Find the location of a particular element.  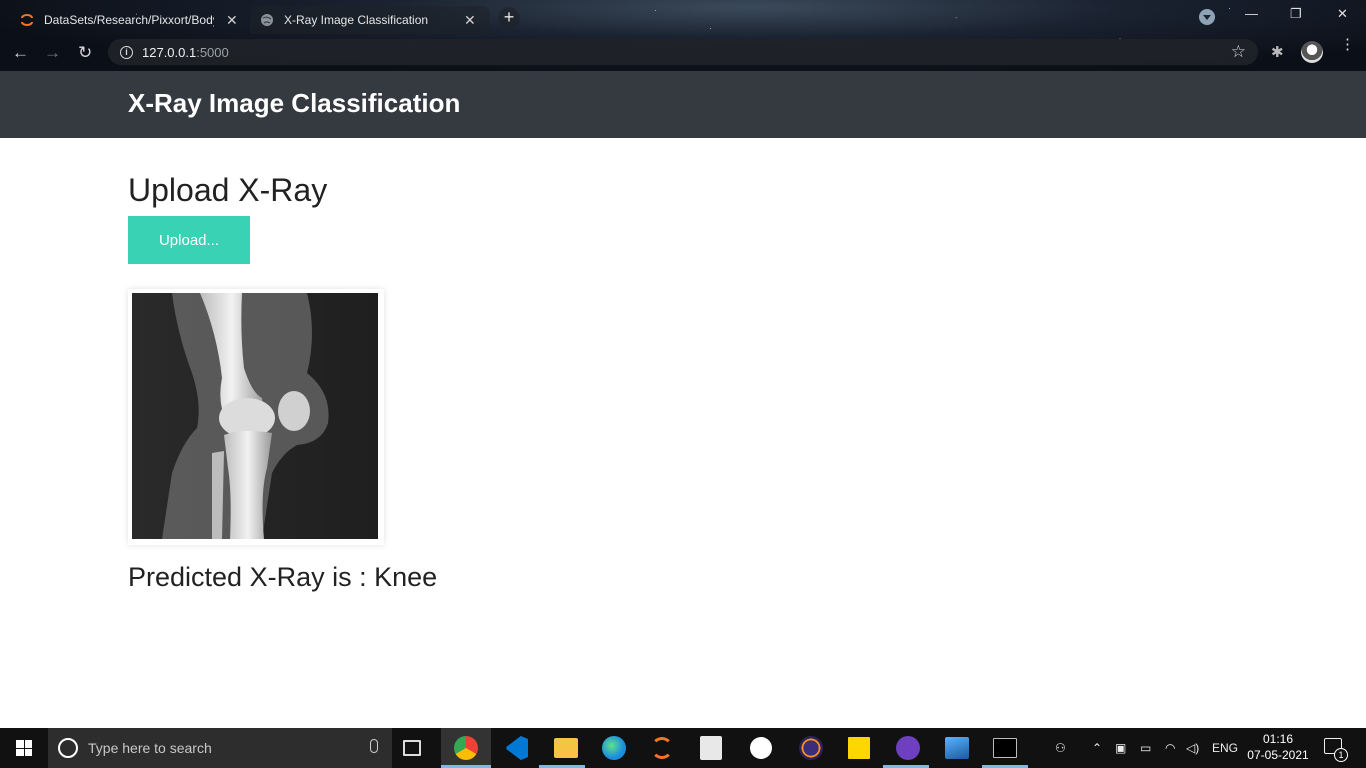

edge-icon is located at coordinates (614, 748).